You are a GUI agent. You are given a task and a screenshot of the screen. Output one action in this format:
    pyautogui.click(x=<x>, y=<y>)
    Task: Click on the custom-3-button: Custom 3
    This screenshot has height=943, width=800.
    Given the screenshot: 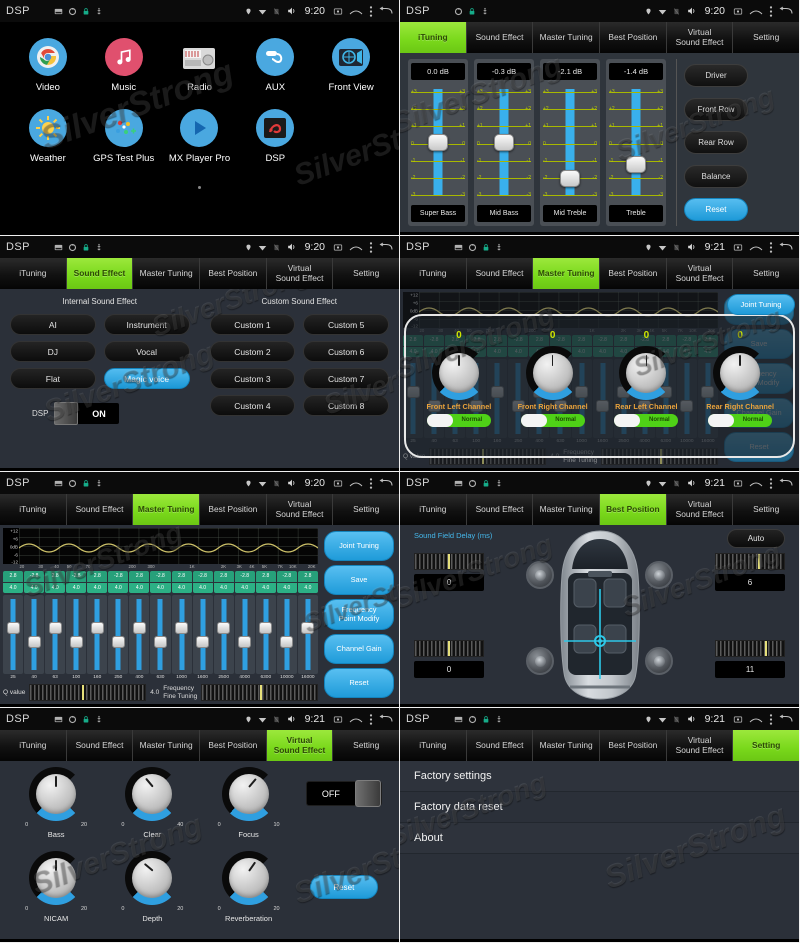 What is the action you would take?
    pyautogui.click(x=252, y=378)
    